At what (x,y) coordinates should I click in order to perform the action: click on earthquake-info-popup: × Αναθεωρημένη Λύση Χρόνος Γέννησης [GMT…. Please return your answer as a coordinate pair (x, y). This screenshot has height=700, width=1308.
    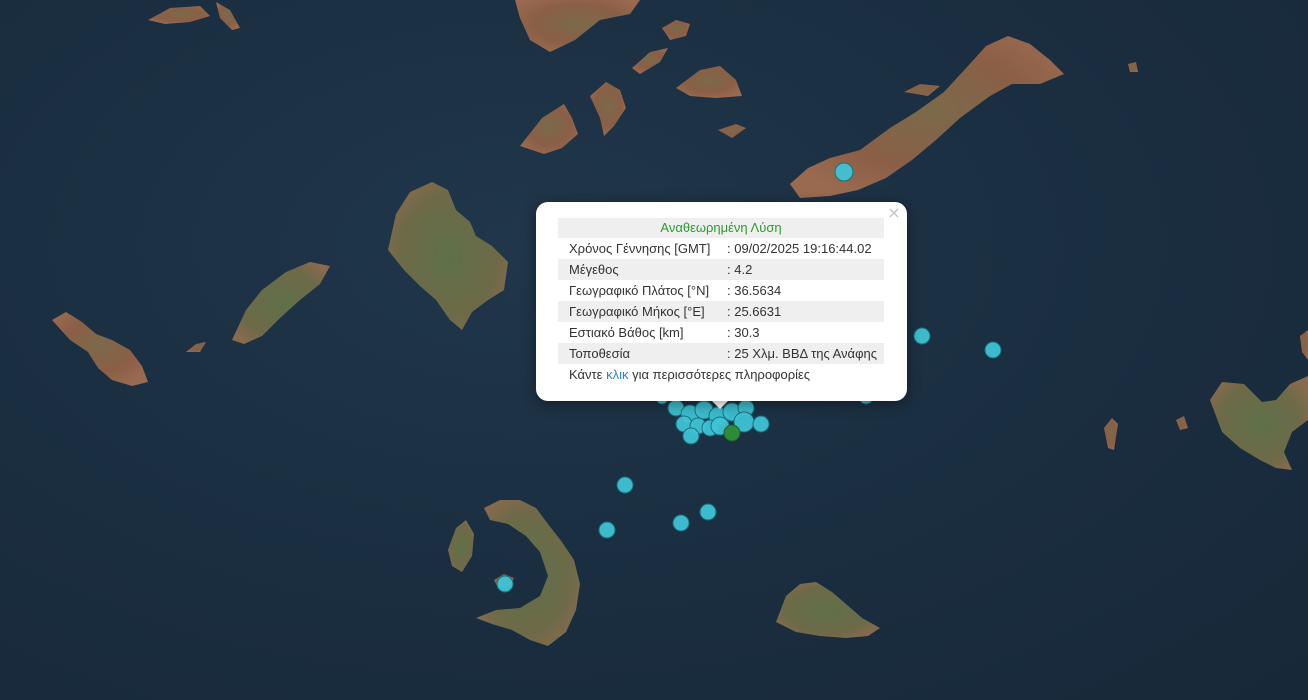
    Looking at the image, I should click on (721, 301).